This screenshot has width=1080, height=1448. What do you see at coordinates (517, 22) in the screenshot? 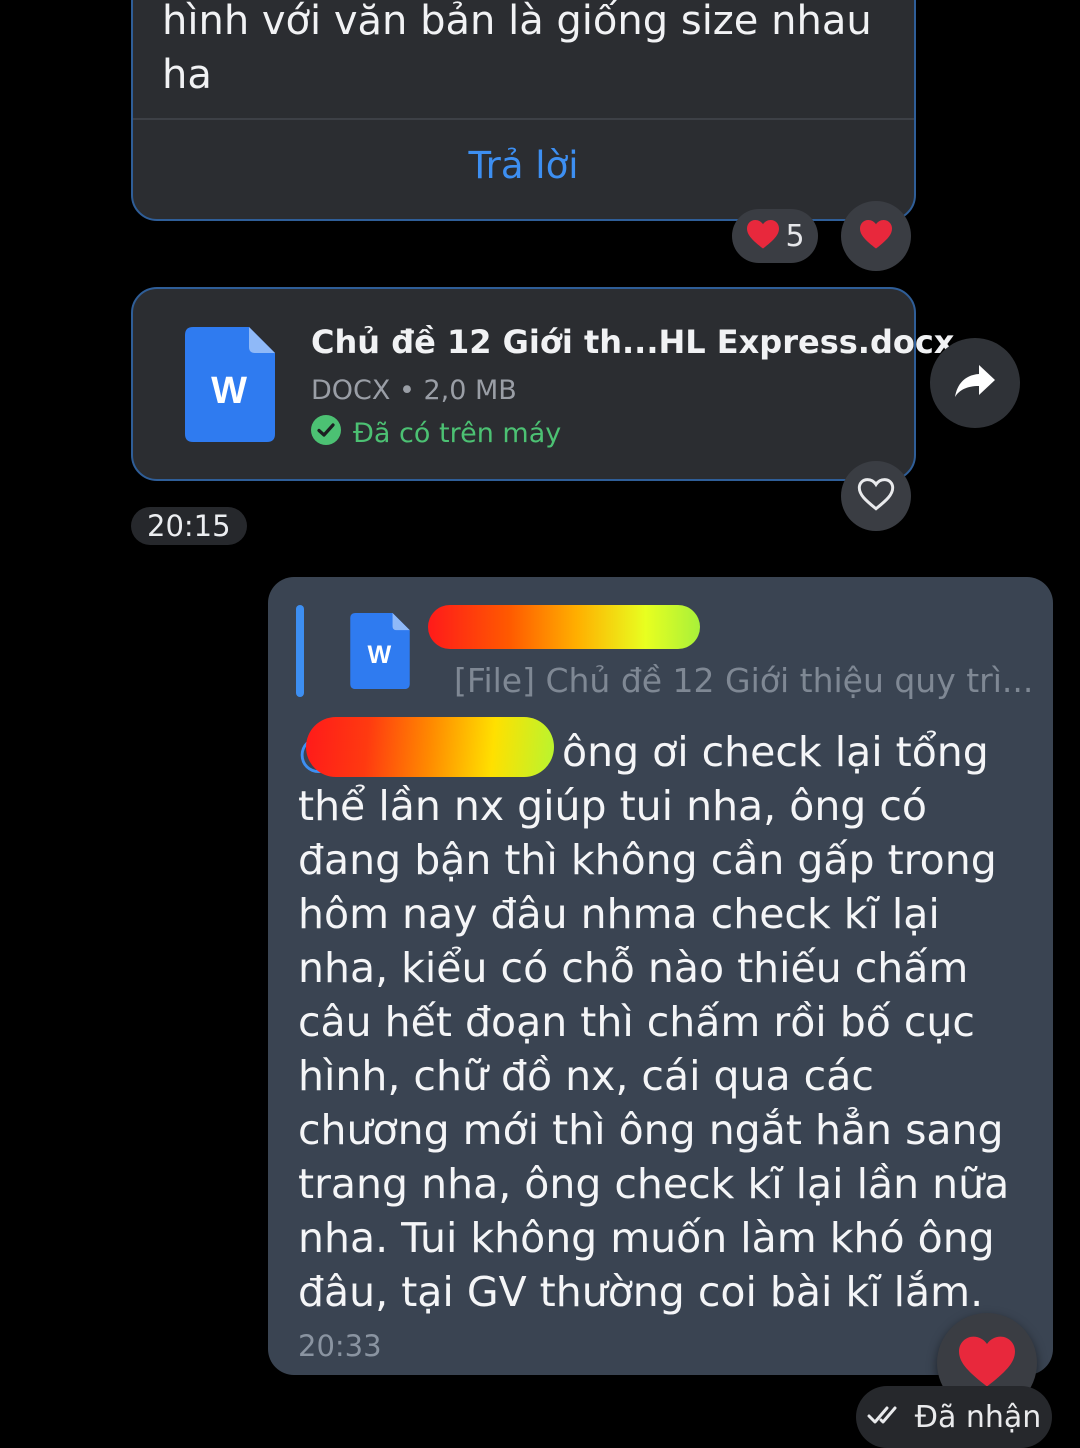
I see `message-line: hình với văn bản là giống size nhau` at bounding box center [517, 22].